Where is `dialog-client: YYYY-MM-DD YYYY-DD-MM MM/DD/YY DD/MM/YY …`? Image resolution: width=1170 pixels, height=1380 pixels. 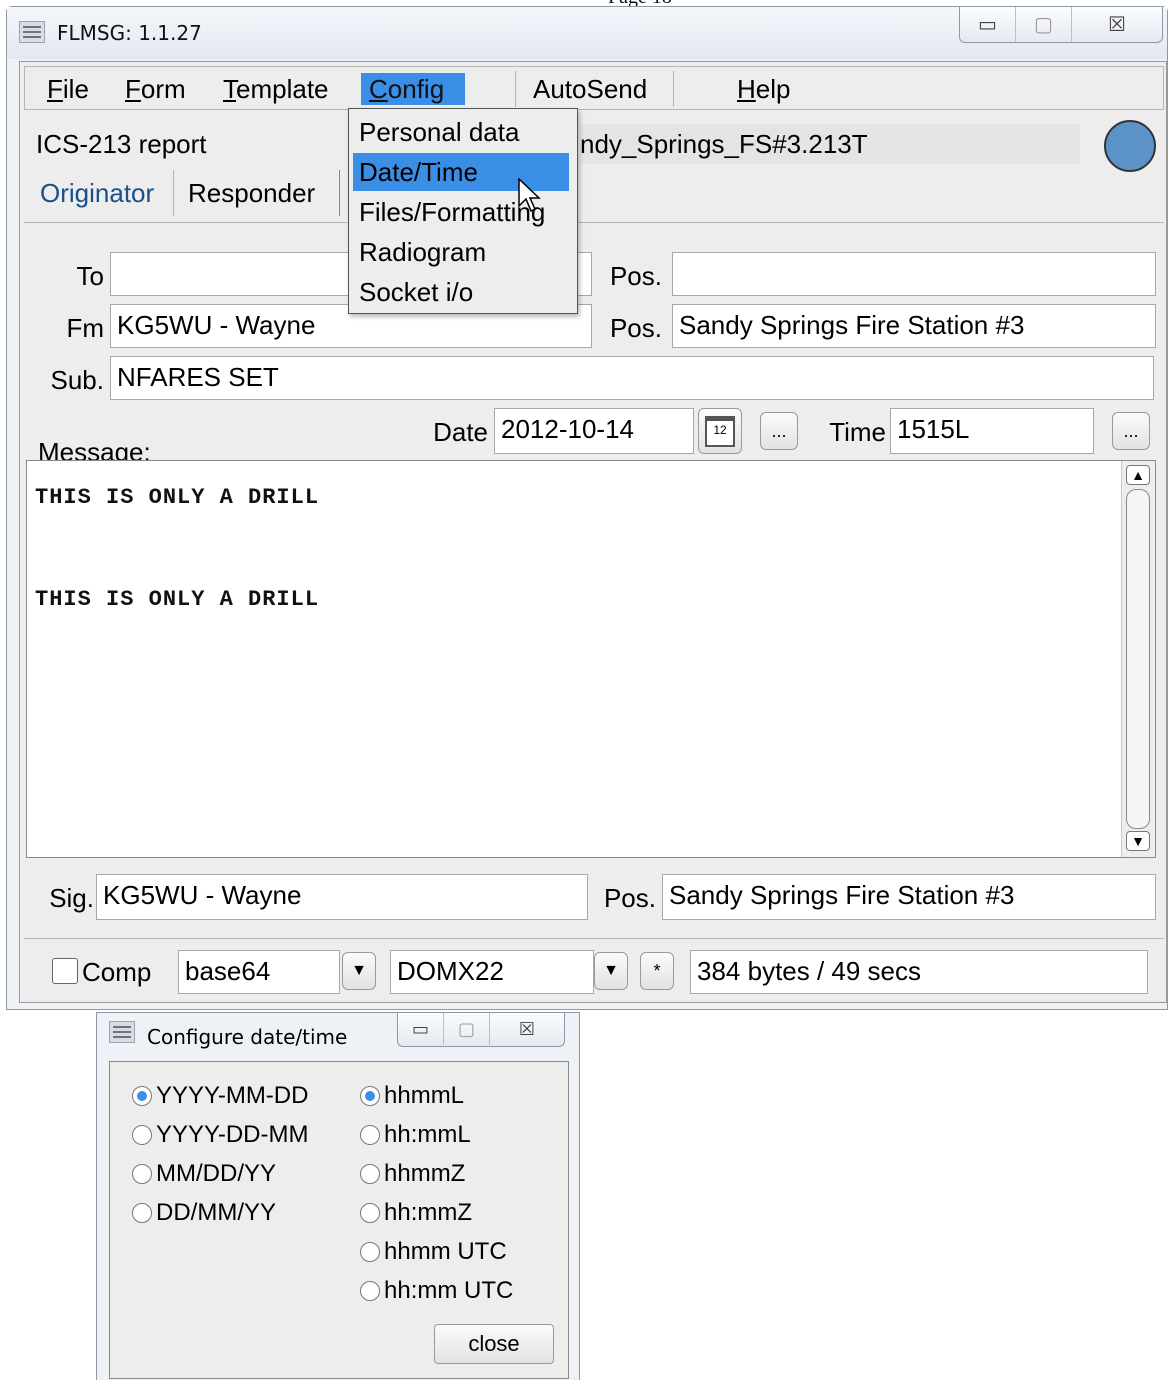
dialog-client: YYYY-MM-DD YYYY-DD-MM MM/DD/YY DD/MM/YY … is located at coordinates (339, 1220).